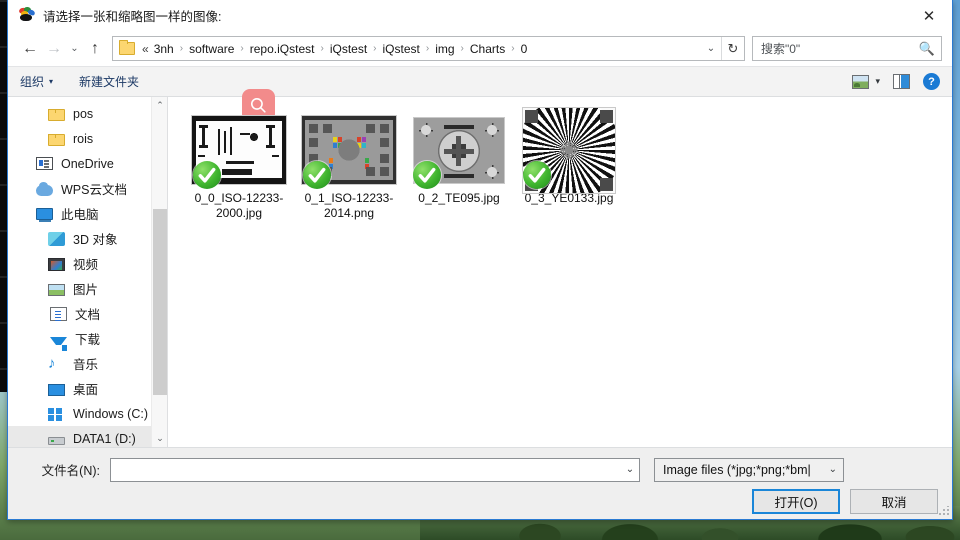 Image resolution: width=960 pixels, height=540 pixels. Describe the element at coordinates (375, 469) in the screenshot. I see `filename-input` at that location.